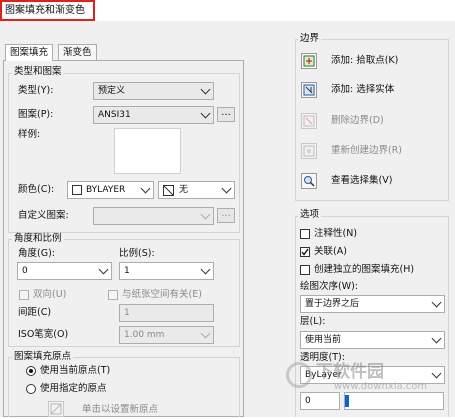  Describe the element at coordinates (166, 335) in the screenshot. I see `iso-pen-select: 1.00 mm` at that location.